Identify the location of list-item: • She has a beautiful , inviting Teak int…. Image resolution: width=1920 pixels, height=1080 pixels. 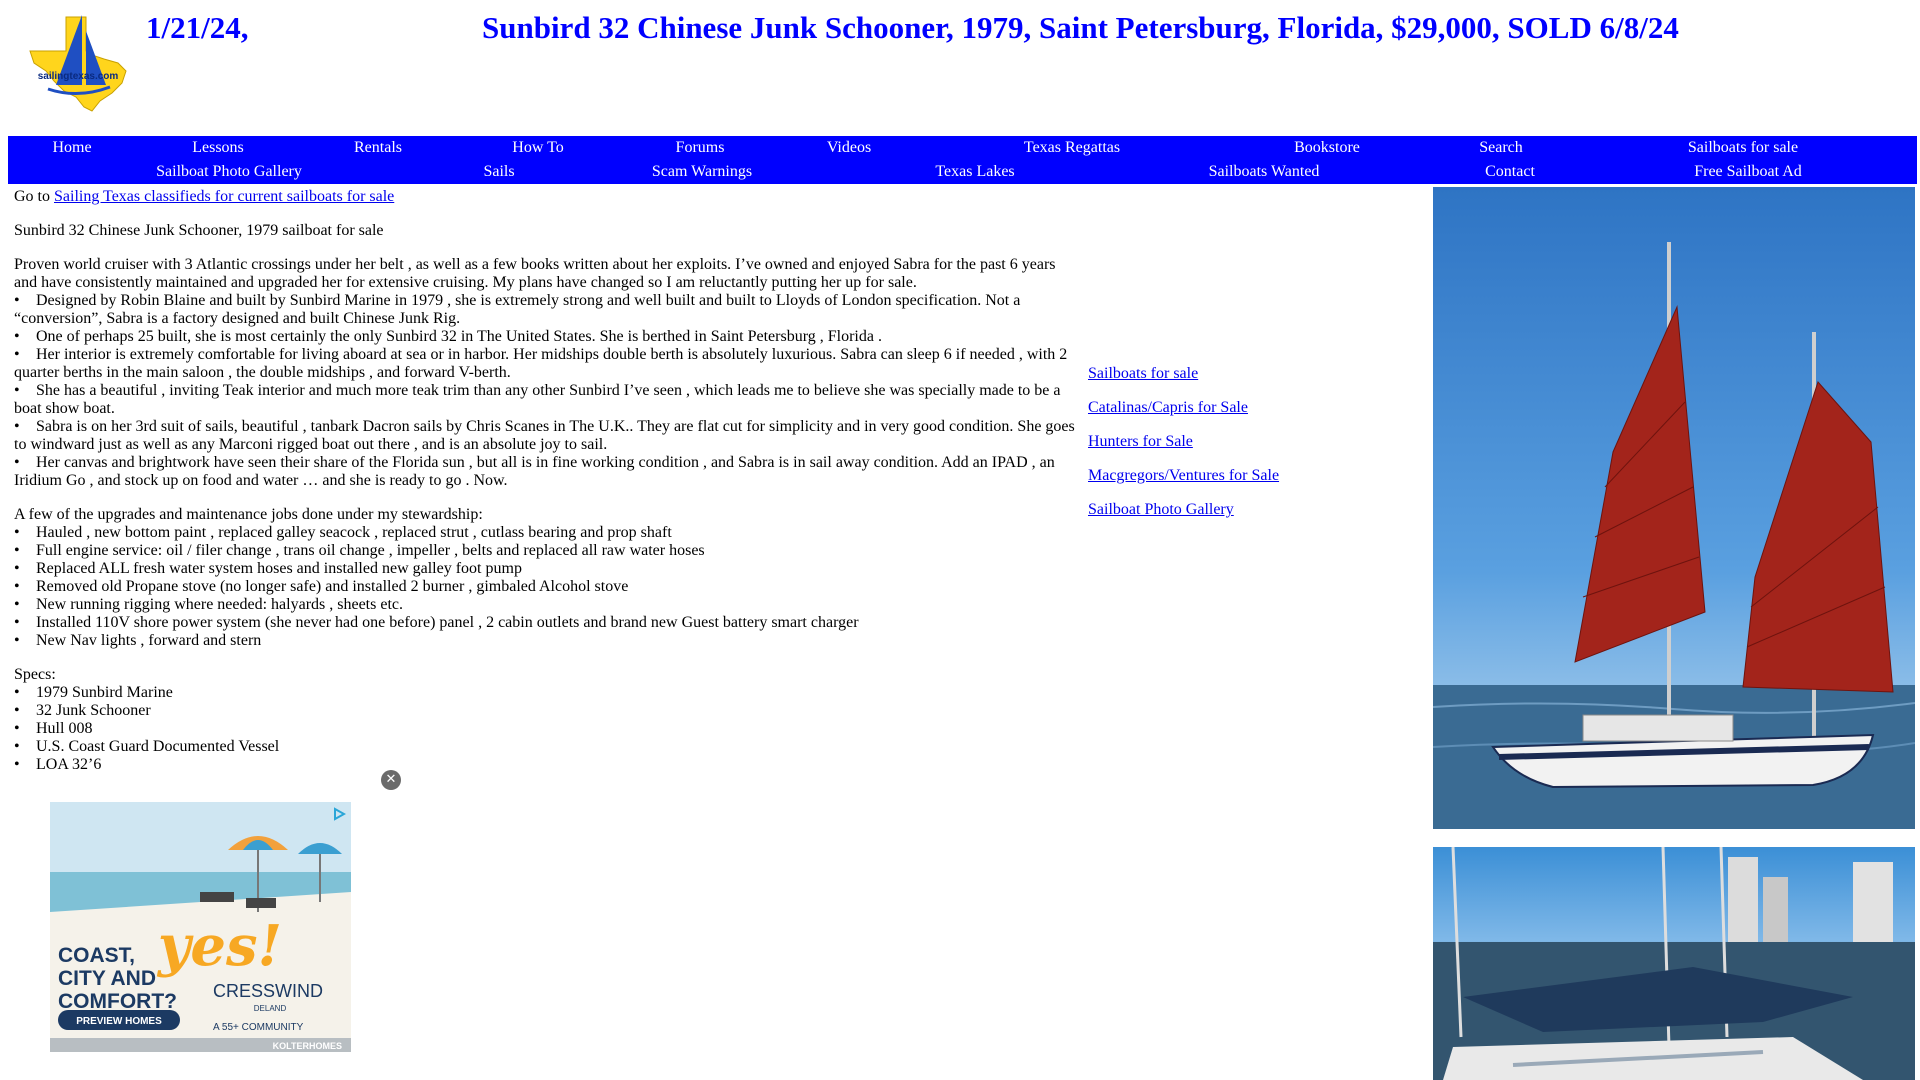
(537, 399).